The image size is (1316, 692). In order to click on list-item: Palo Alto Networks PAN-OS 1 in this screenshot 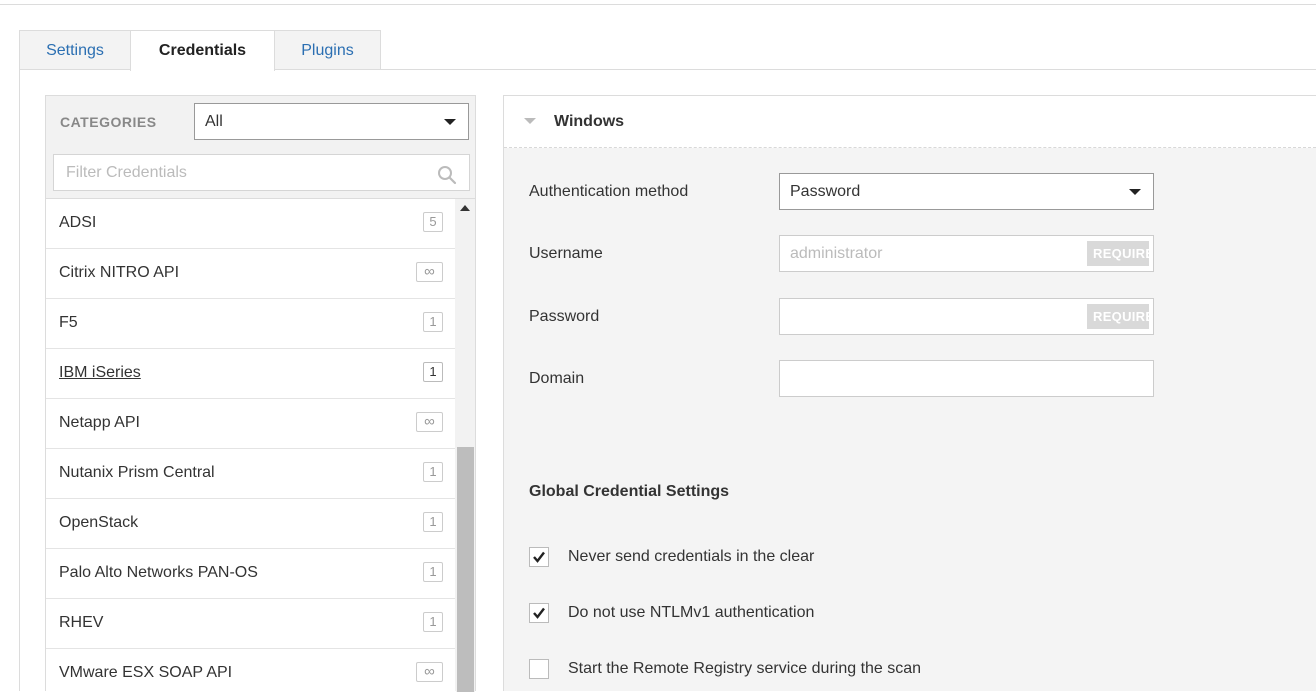, I will do `click(250, 574)`.